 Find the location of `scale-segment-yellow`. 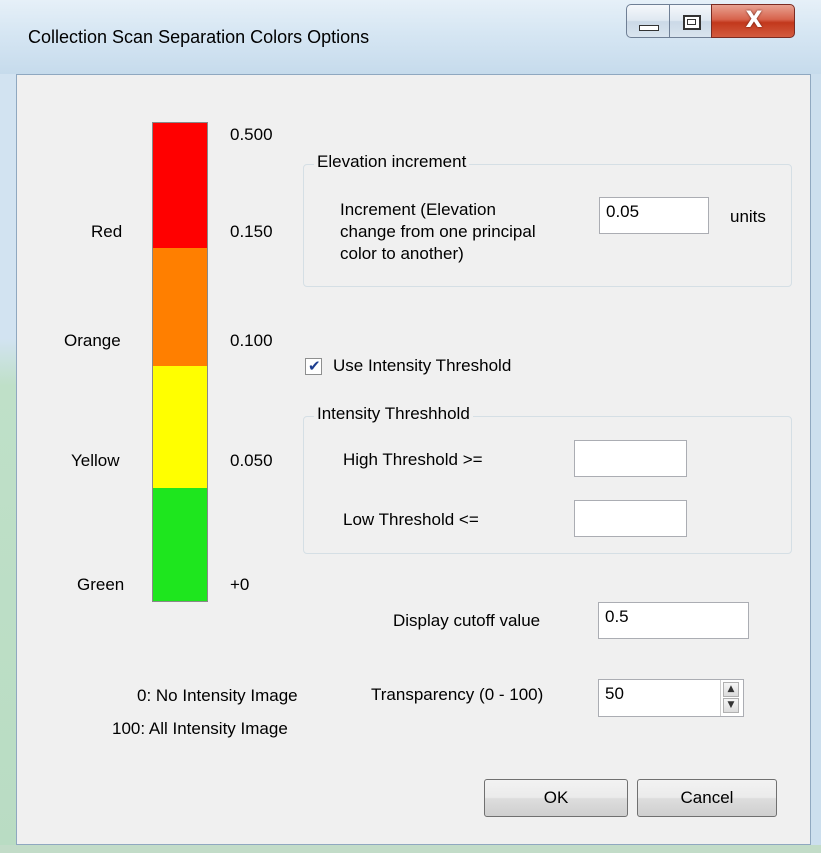

scale-segment-yellow is located at coordinates (180, 427).